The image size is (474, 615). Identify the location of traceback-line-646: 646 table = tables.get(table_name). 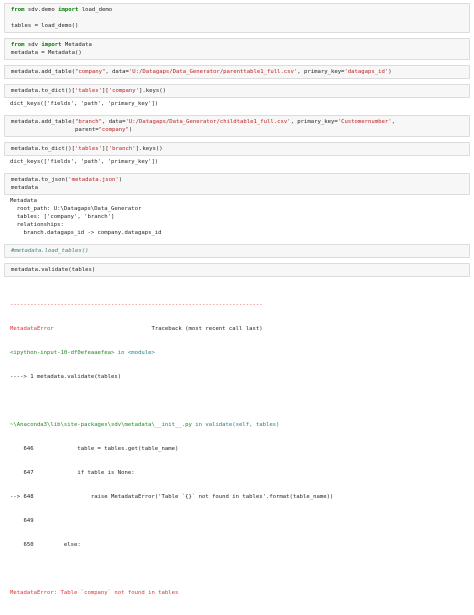
(94, 449).